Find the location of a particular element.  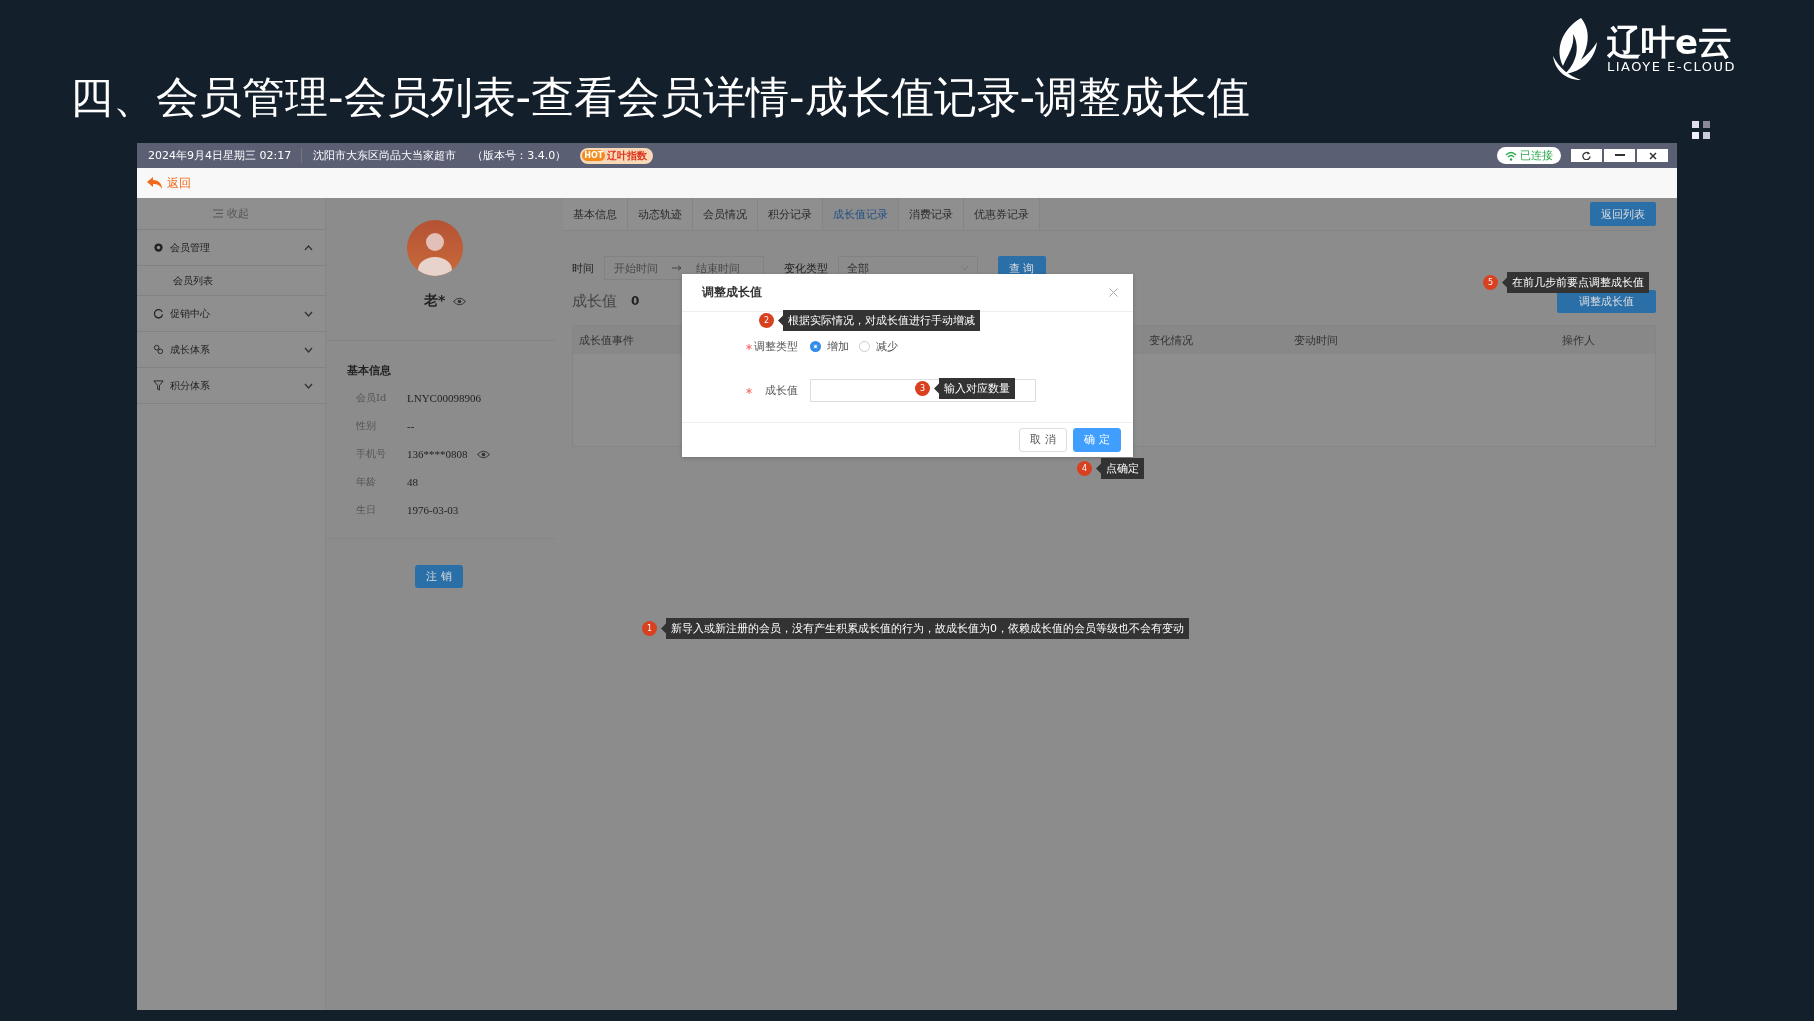

store-name: 沈阳市大东区尚品大当家超市 is located at coordinates (384, 155).